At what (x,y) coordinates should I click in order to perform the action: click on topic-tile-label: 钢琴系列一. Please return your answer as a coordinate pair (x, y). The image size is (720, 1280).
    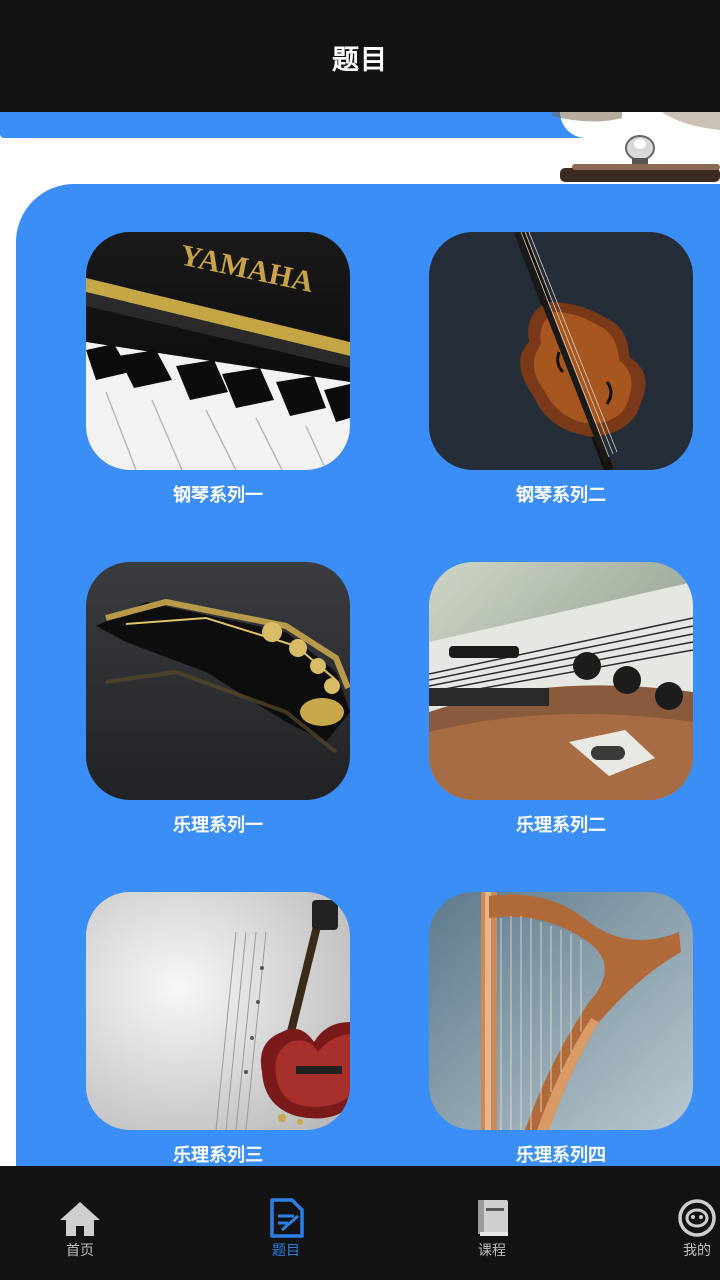
    Looking at the image, I should click on (218, 495).